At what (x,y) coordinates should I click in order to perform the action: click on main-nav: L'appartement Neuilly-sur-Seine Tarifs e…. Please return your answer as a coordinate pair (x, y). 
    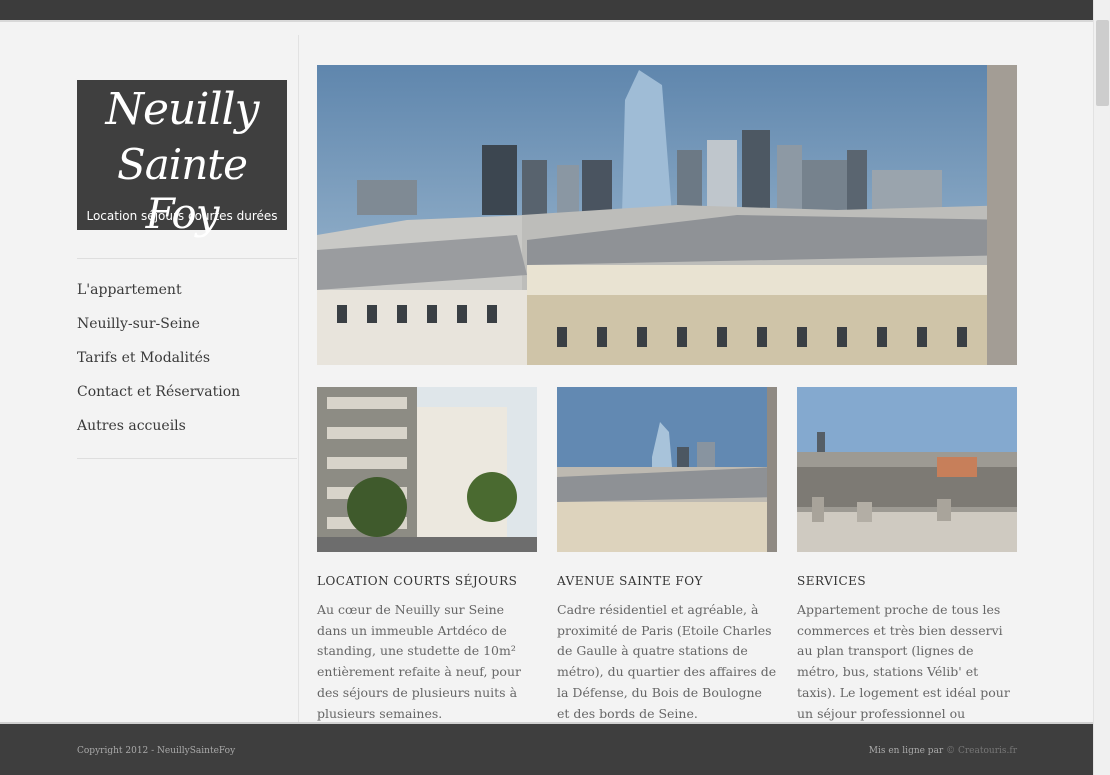
    Looking at the image, I should click on (158, 367).